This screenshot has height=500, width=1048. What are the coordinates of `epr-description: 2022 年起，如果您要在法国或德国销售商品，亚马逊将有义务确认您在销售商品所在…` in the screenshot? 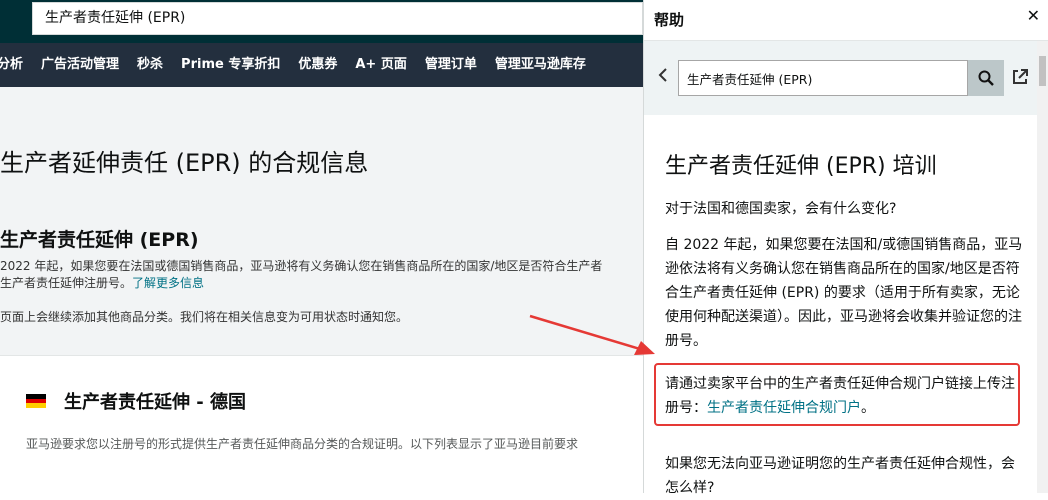 It's located at (321, 275).